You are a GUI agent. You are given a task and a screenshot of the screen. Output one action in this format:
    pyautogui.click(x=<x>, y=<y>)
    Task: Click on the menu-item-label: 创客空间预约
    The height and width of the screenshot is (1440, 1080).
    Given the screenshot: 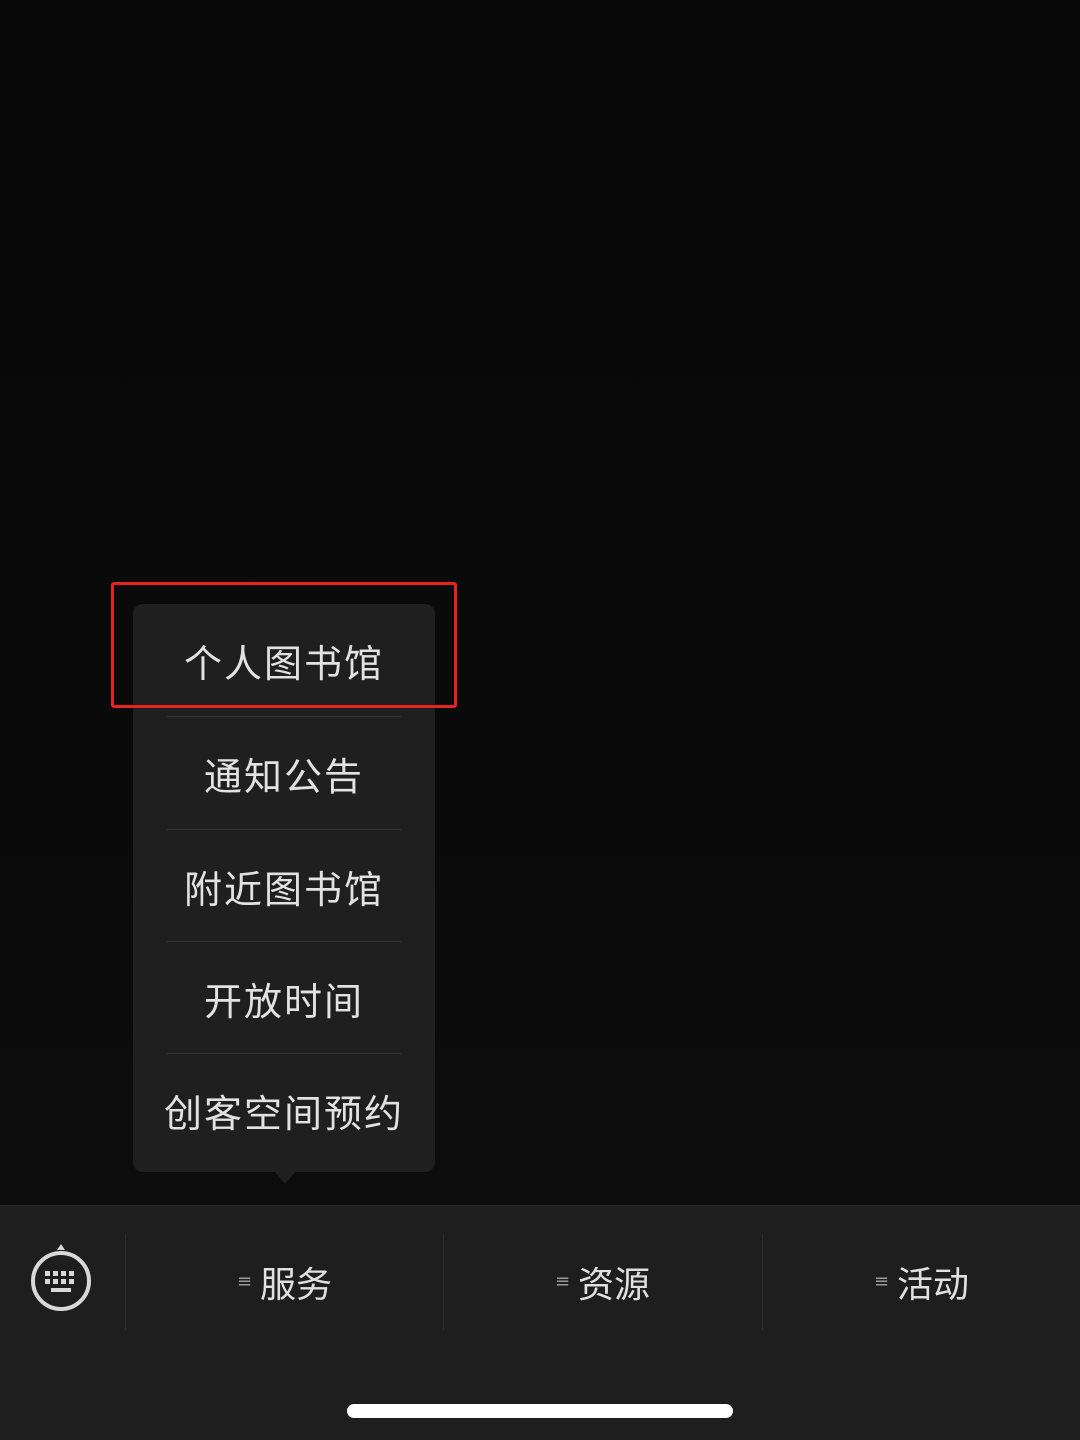 What is the action you would take?
    pyautogui.click(x=283, y=1113)
    